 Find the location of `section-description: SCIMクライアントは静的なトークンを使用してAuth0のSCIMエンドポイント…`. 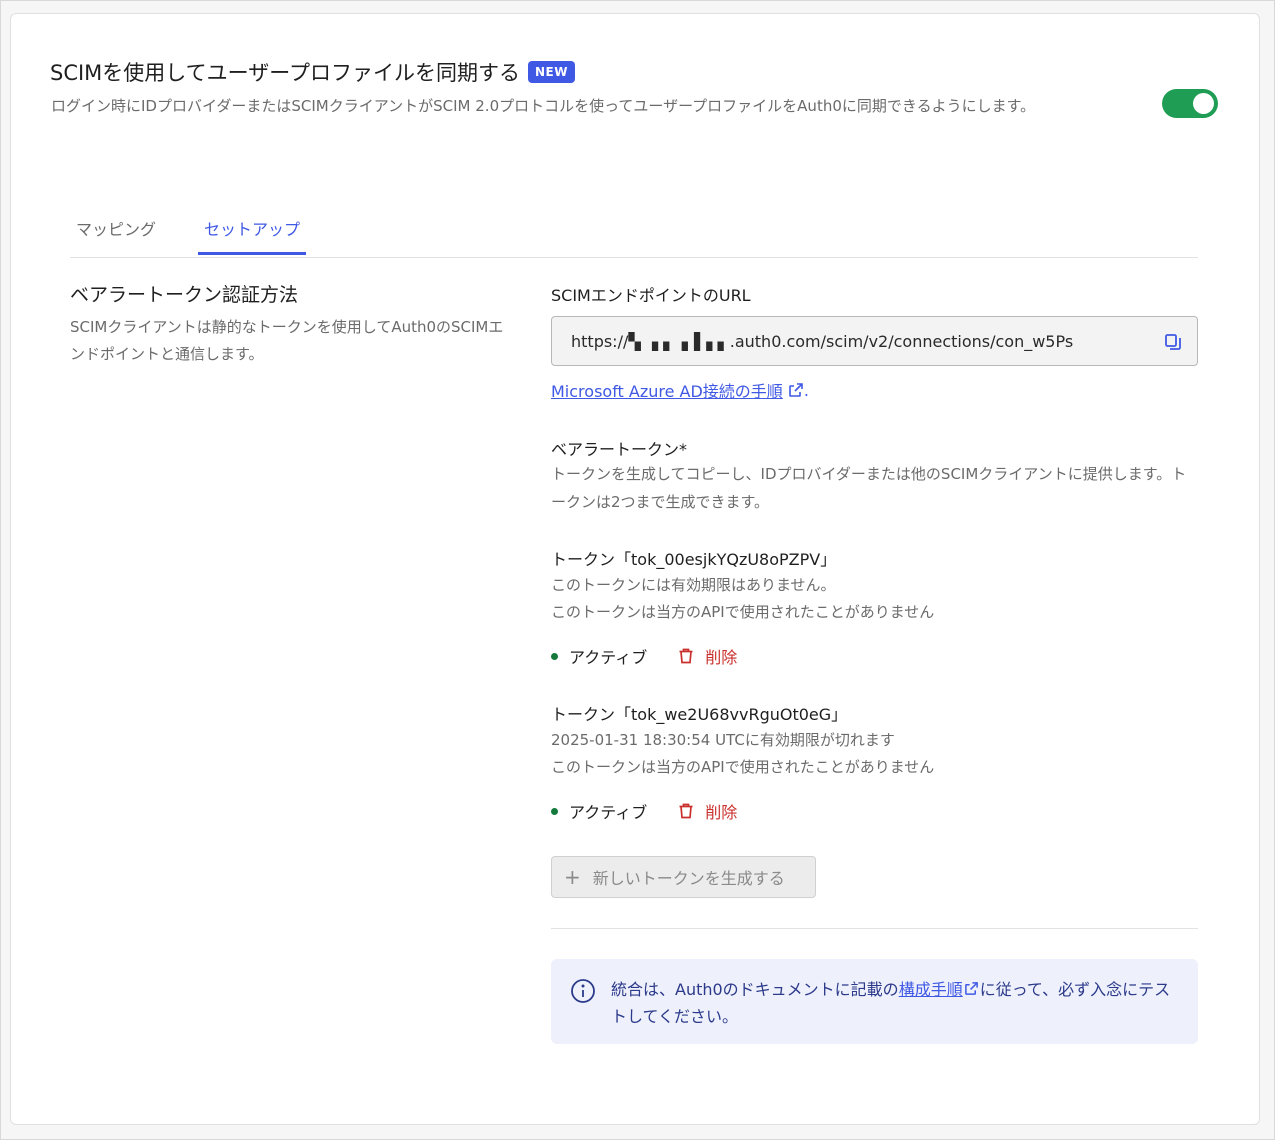

section-description: SCIMクライアントは静的なトークンを使用してAuth0のSCIMエンドポイント… is located at coordinates (287, 340).